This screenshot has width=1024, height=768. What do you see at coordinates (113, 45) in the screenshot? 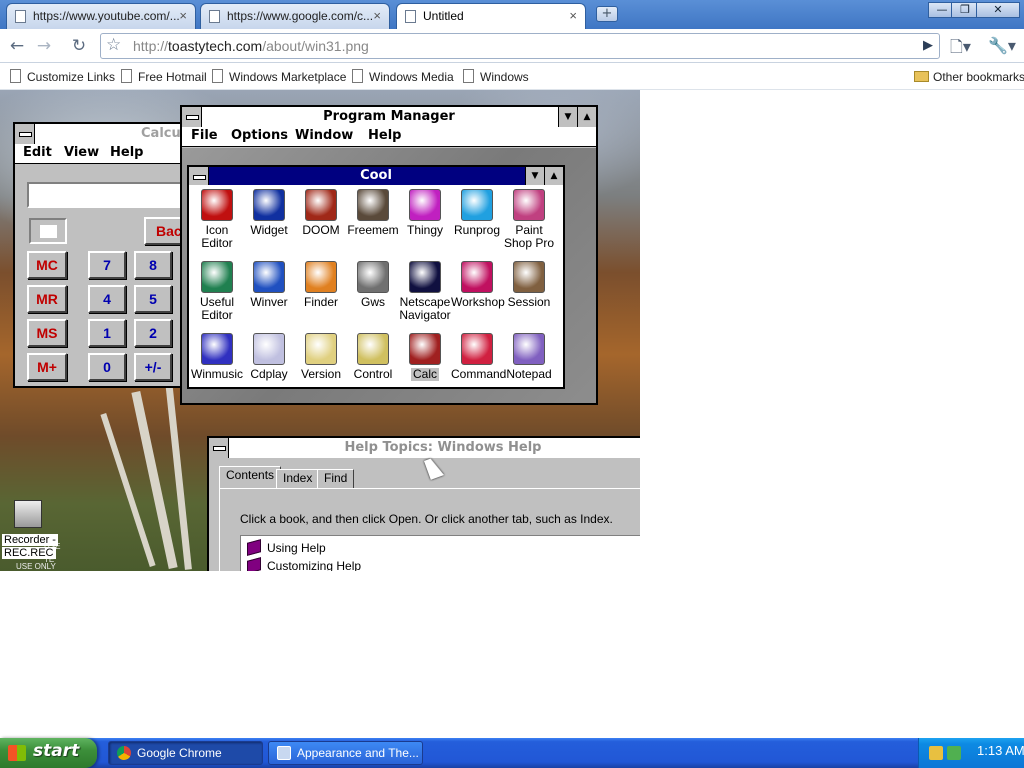
I see `bookmark-star-icon: ☆` at bounding box center [113, 45].